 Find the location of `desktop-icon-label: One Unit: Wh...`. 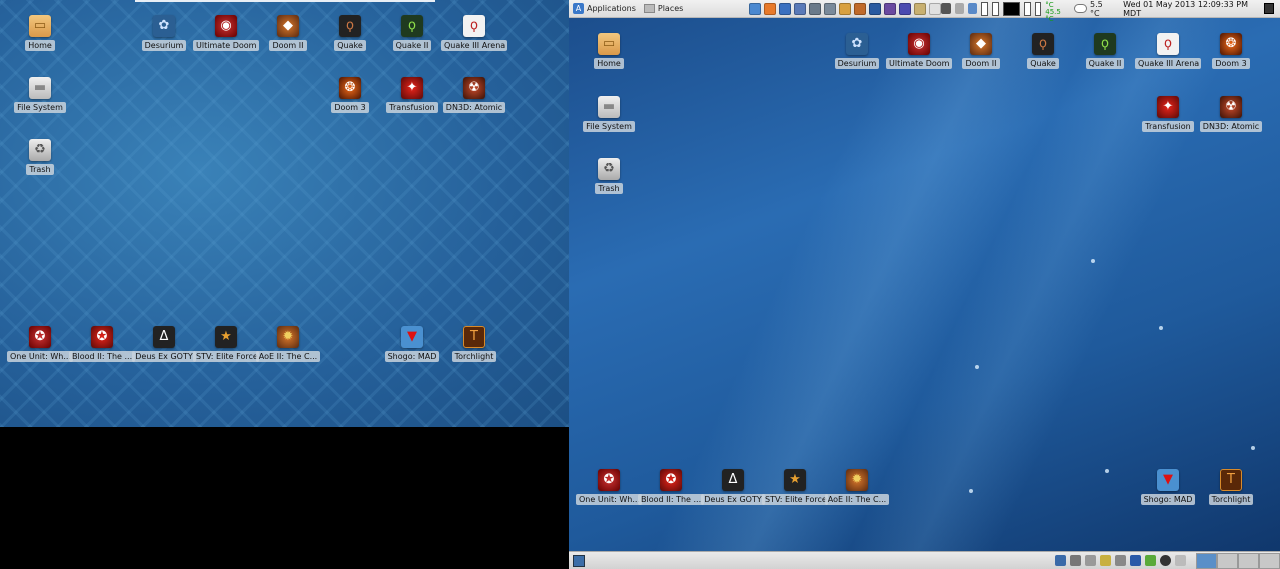

desktop-icon-label: One Unit: Wh... is located at coordinates (609, 499).